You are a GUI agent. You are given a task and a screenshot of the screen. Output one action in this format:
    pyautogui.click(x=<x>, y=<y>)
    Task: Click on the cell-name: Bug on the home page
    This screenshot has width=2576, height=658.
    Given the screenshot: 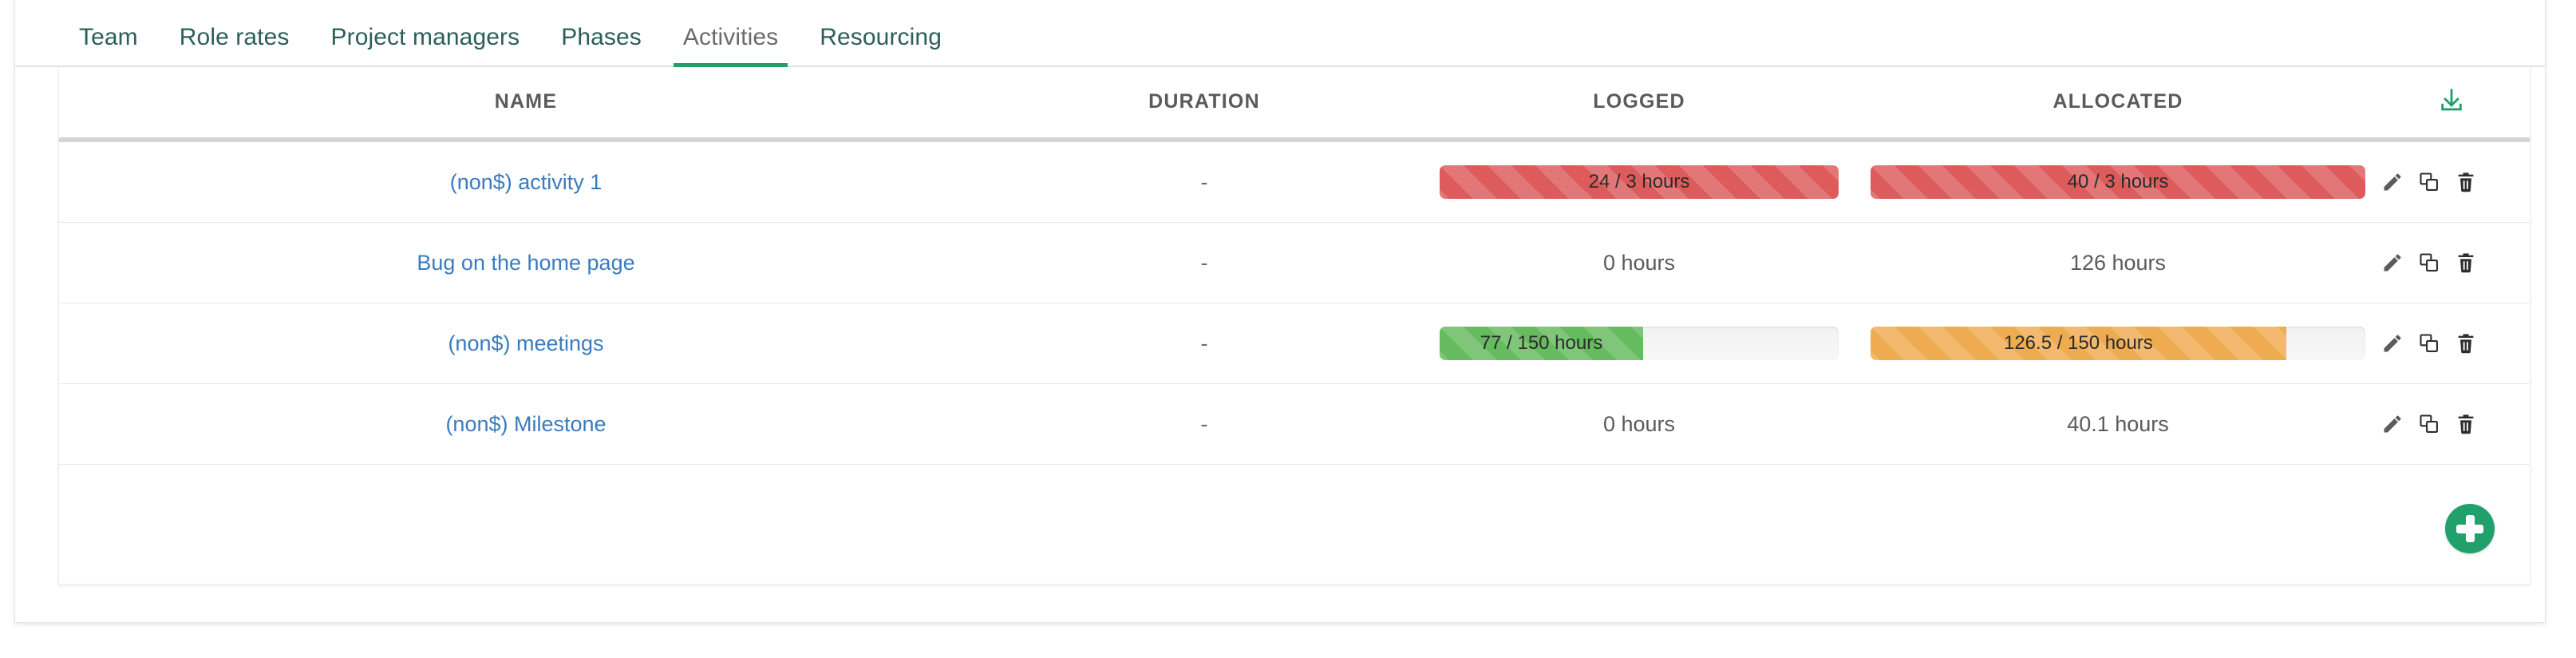 What is the action you would take?
    pyautogui.click(x=526, y=262)
    